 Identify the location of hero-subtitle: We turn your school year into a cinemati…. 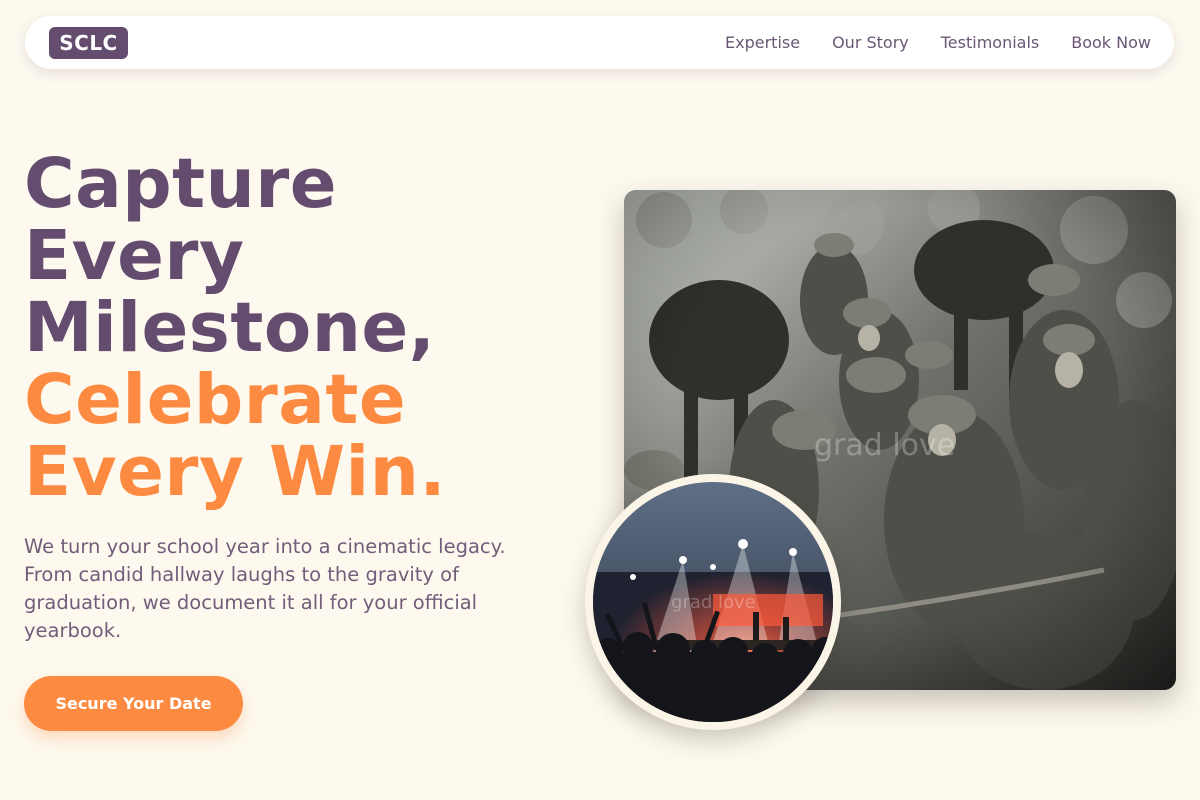
(265, 588).